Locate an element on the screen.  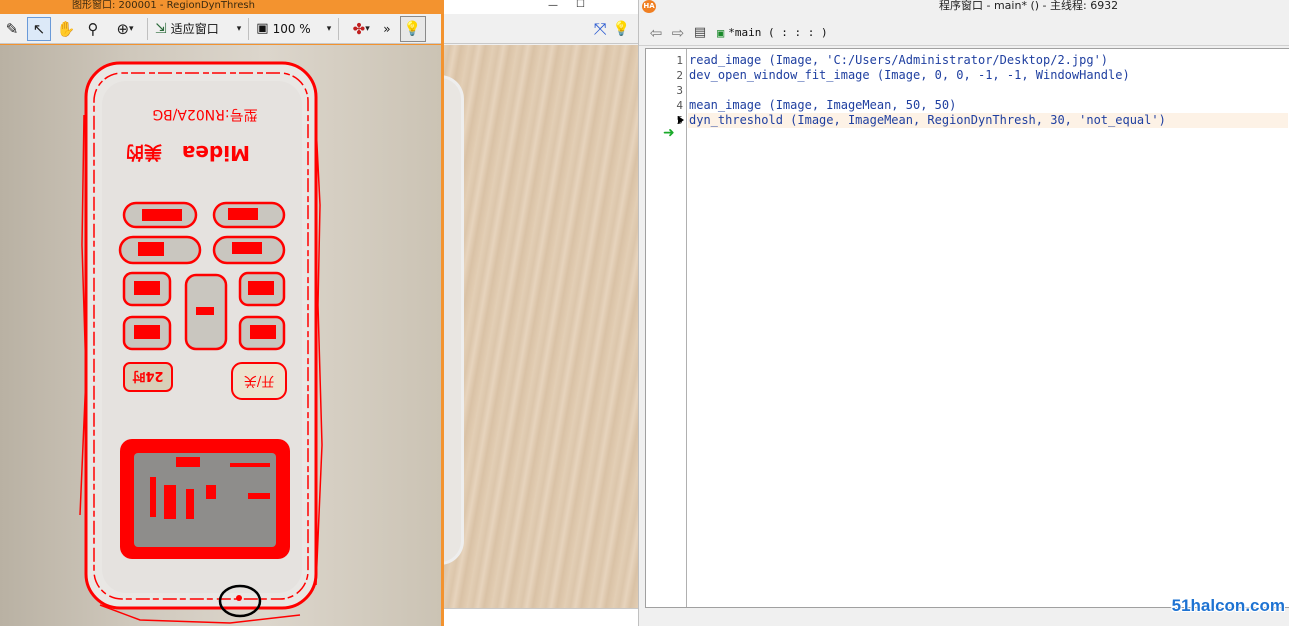
secondary-canvas is located at coordinates (541, 326).